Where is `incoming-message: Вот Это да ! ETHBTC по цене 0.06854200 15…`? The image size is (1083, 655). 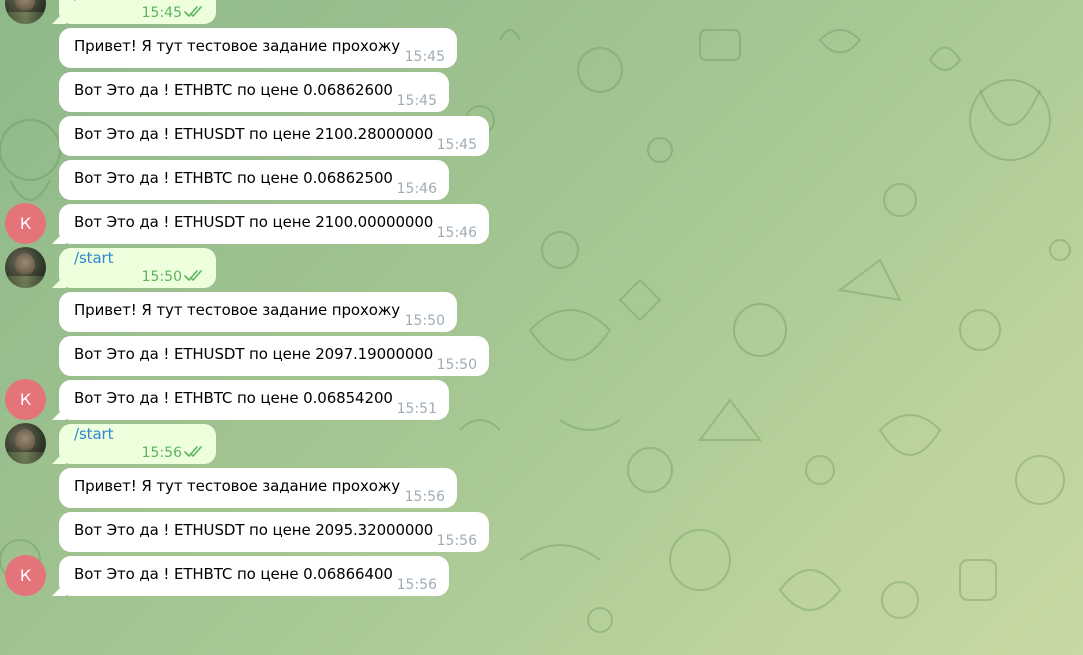
incoming-message: Вот Это да ! ETHBTC по цене 0.06854200 15… is located at coordinates (254, 400).